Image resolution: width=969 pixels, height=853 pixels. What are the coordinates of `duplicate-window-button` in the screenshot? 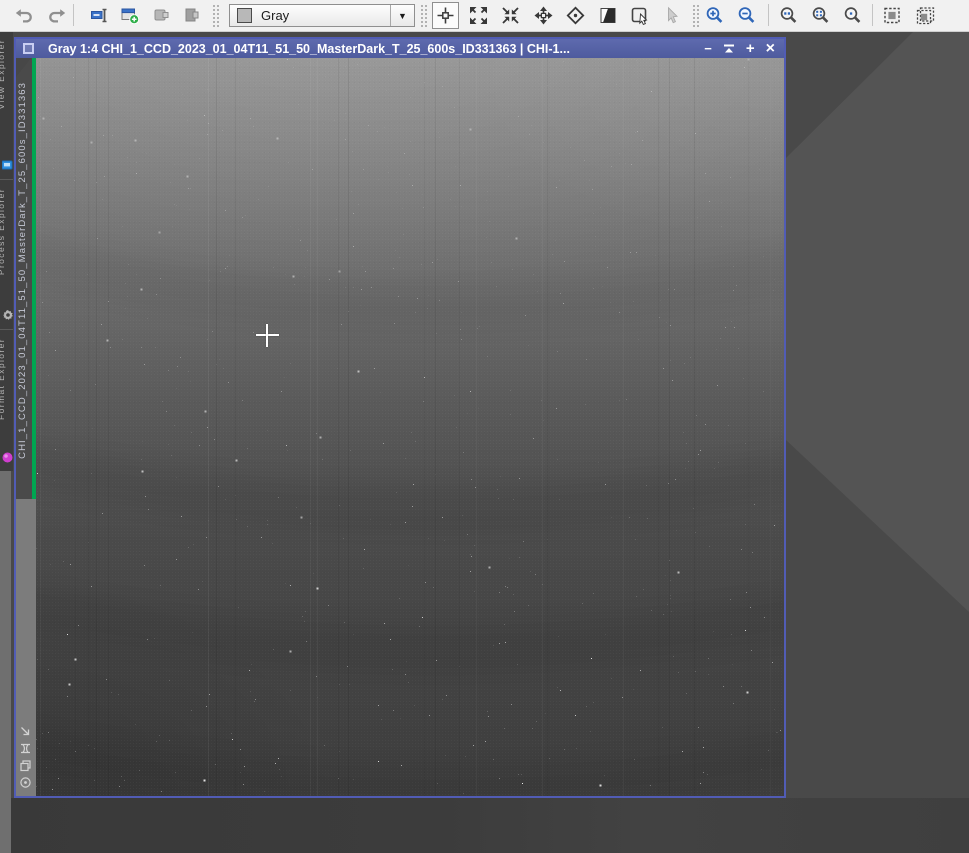 It's located at (192, 15).